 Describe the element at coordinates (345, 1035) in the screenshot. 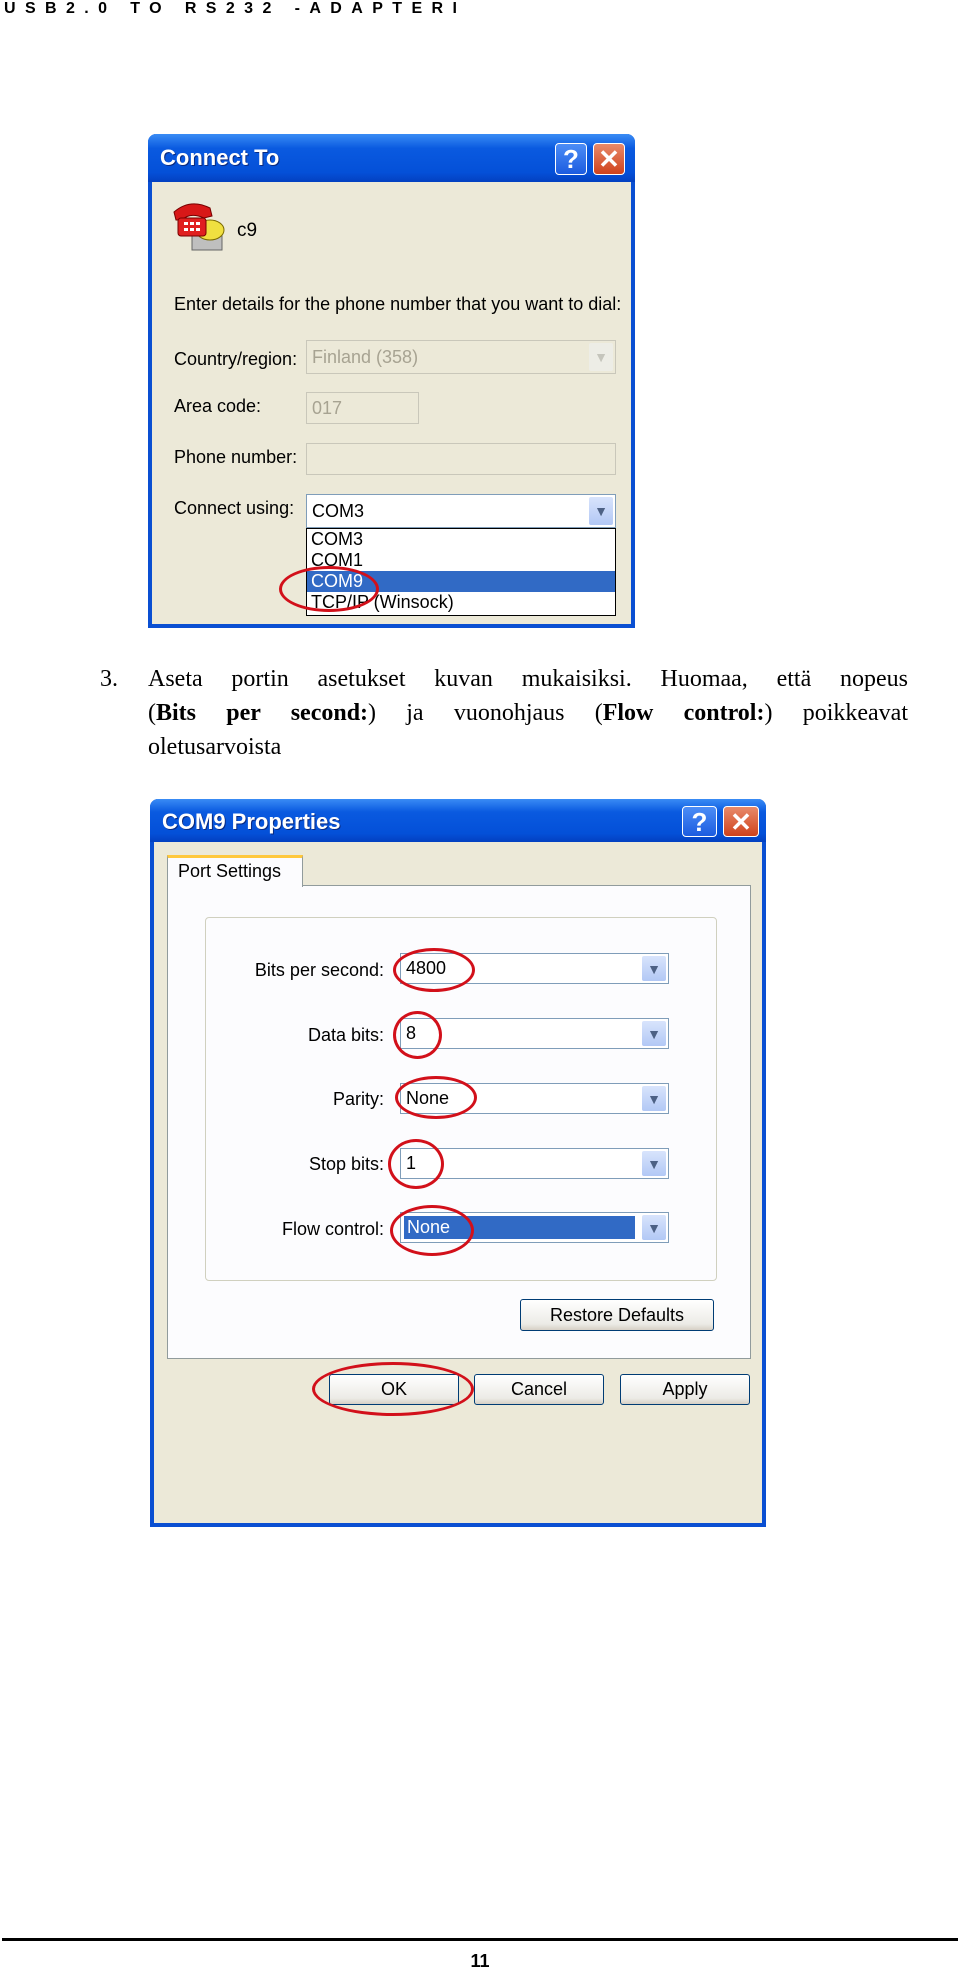

I see `data-bits-label: Data bits:` at that location.